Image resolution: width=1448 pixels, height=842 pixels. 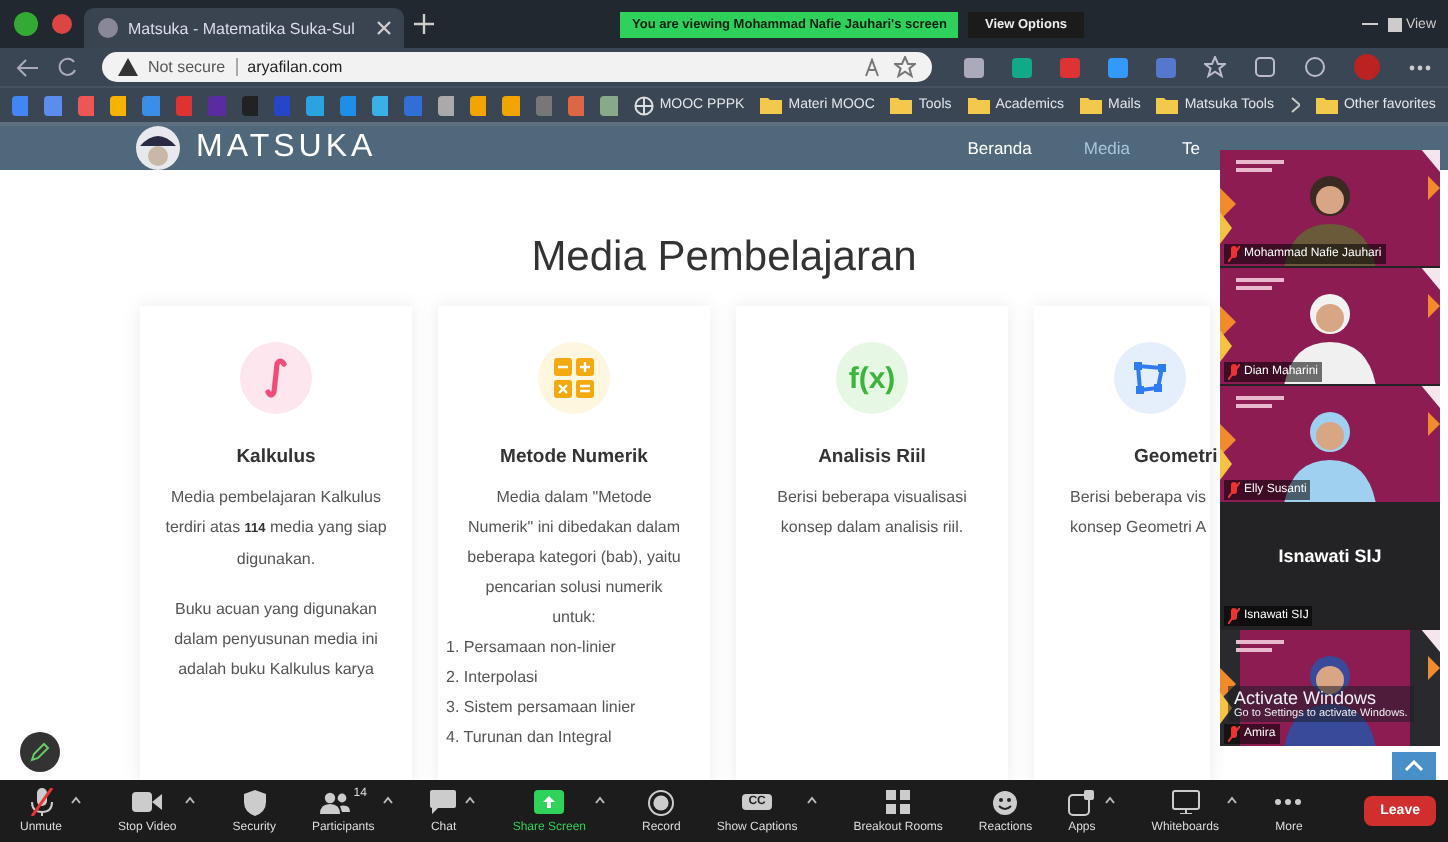 I want to click on collections-icon, so click(x=1264, y=67).